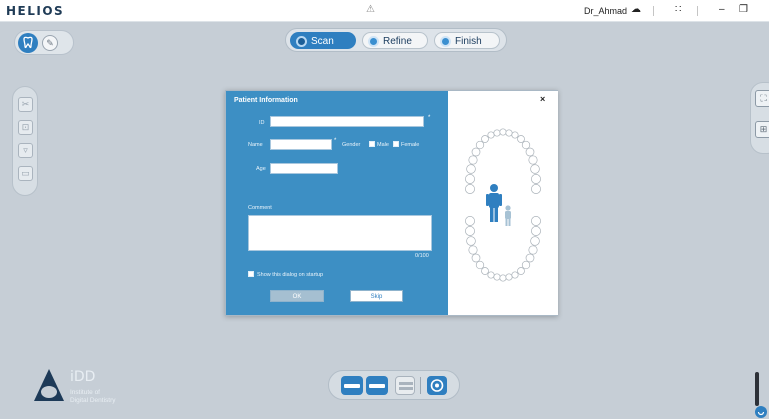  Describe the element at coordinates (445, 41) in the screenshot. I see `step-finish-dot-icon` at that location.